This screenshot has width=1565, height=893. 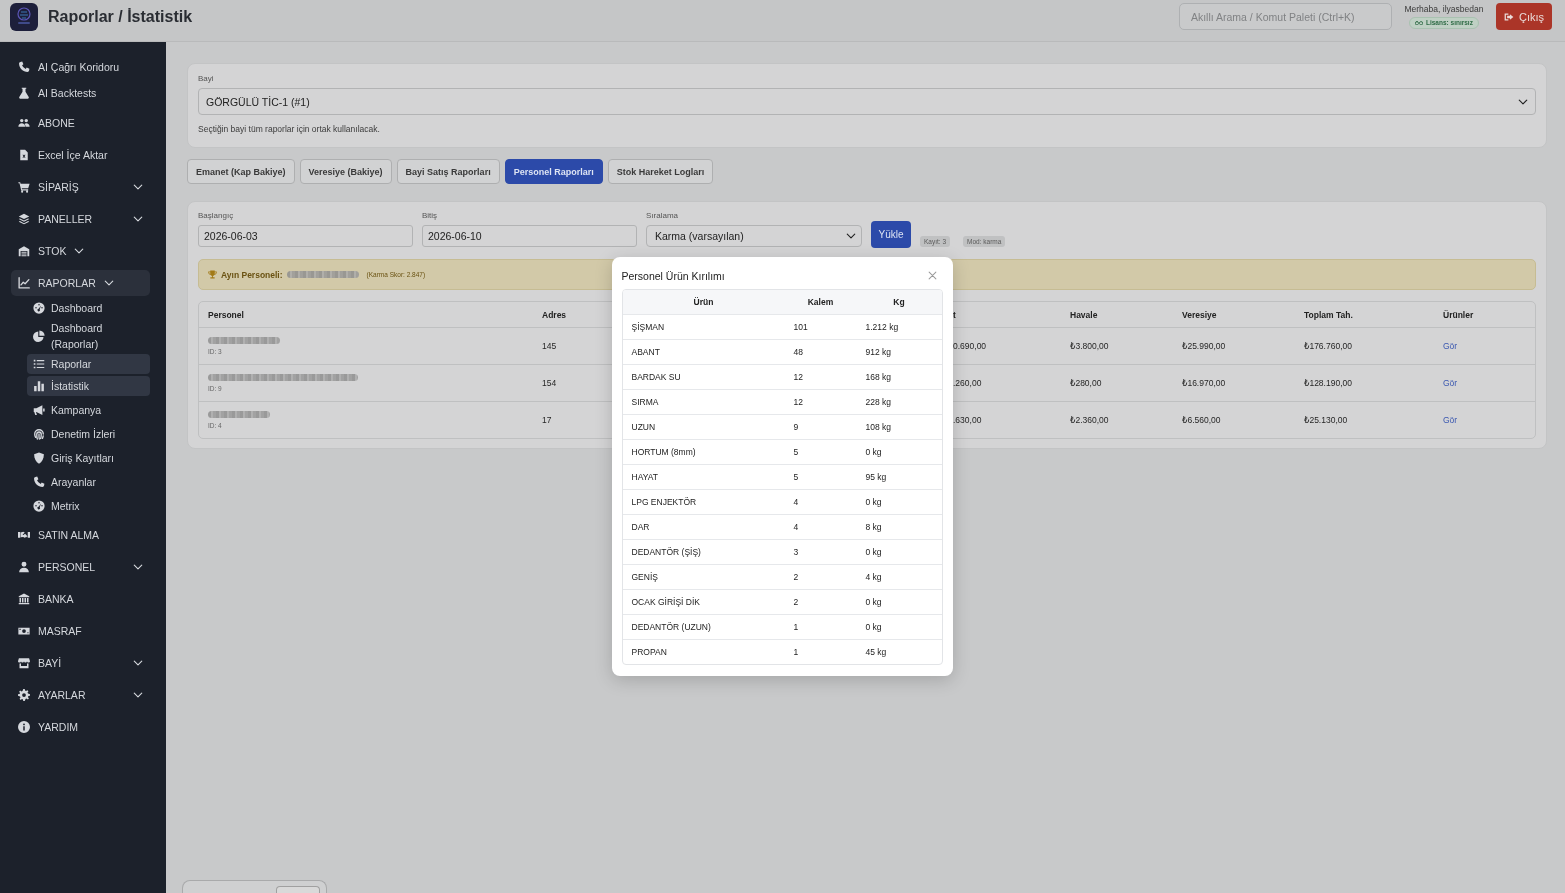 What do you see at coordinates (1328, 346) in the screenshot?
I see `table-cell-text: ₺176.760,00` at bounding box center [1328, 346].